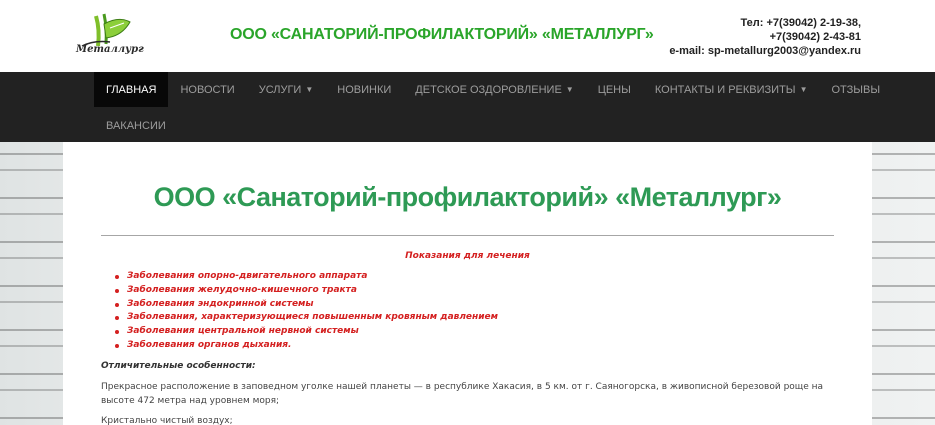 The image size is (935, 425). Describe the element at coordinates (731, 89) in the screenshot. I see `nav-item-contacts: КОНТАКТЫ И РЕКВИЗИТЫ ▼` at that location.